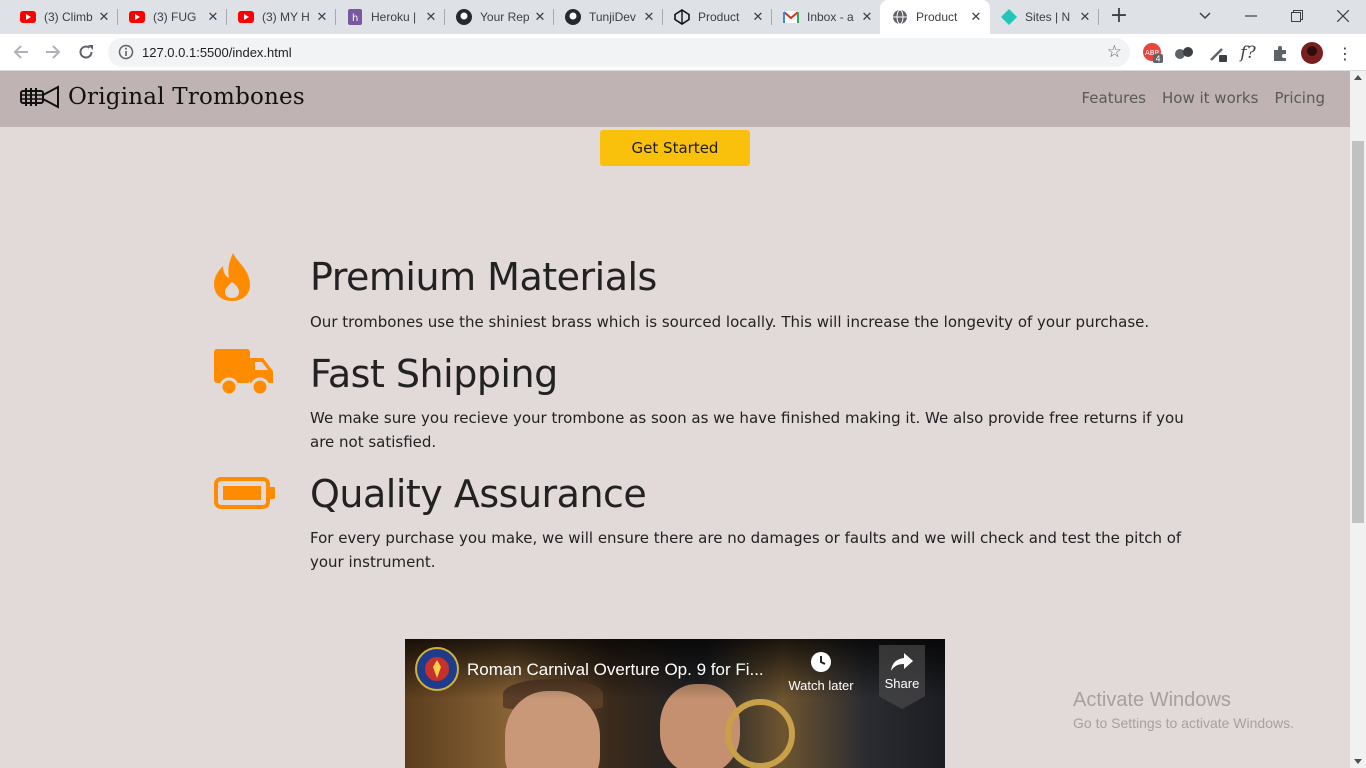 The image size is (1366, 768). I want to click on address-bar: 127.0.0.1:5500/index.html ☆, so click(619, 52).